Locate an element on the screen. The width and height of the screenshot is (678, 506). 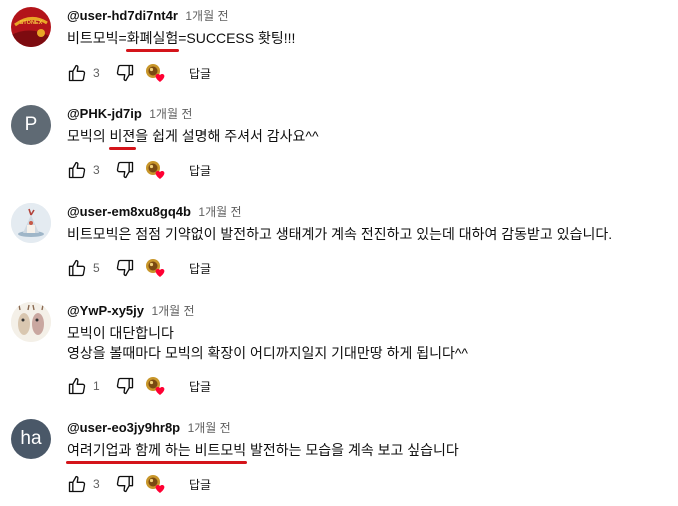
comment-text: 비트모빅=화폐실험=SUCCESS 홧팅!!! is located at coordinates (372, 40).